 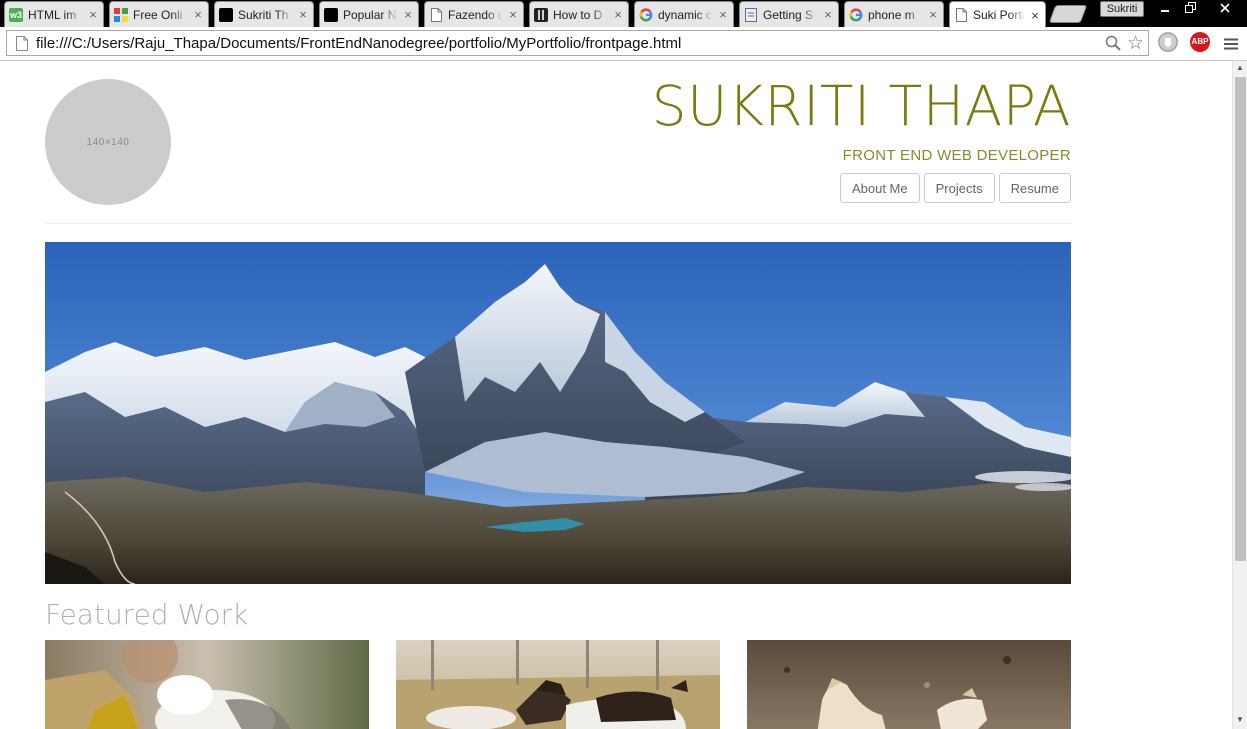 What do you see at coordinates (1190, 8) in the screenshot?
I see `restore-icon` at bounding box center [1190, 8].